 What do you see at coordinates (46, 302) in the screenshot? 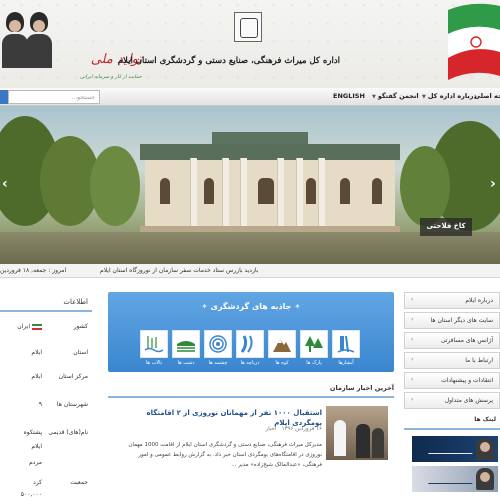
I see `info-panel-title: اطلاعات` at bounding box center [46, 302].